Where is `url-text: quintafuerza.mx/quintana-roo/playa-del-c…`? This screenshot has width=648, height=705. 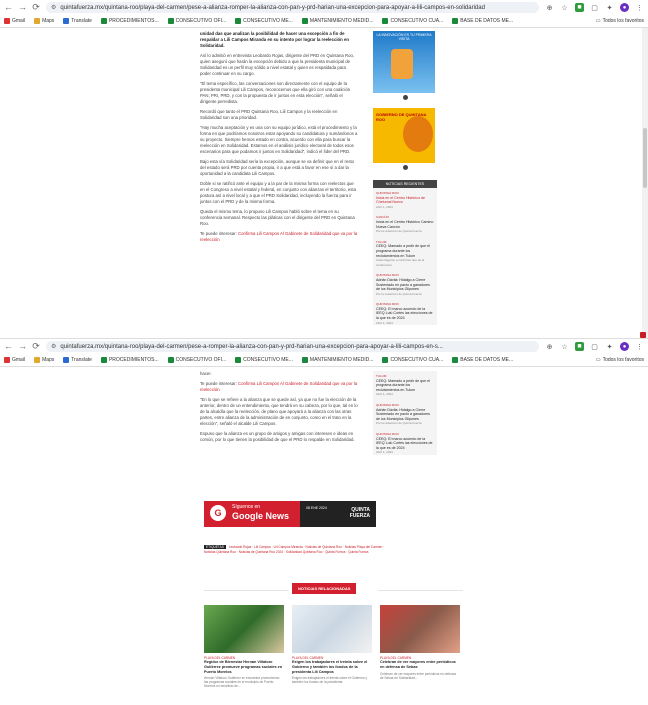 url-text: quintafuerza.mx/quintana-roo/playa-del-c… is located at coordinates (251, 346).